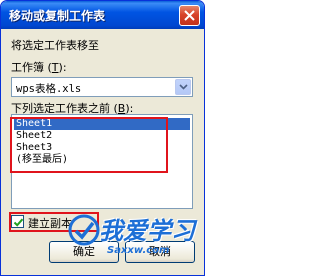 Image resolution: width=320 pixels, height=276 pixels. What do you see at coordinates (84, 230) in the screenshot?
I see `watermark-logo-icon` at bounding box center [84, 230].